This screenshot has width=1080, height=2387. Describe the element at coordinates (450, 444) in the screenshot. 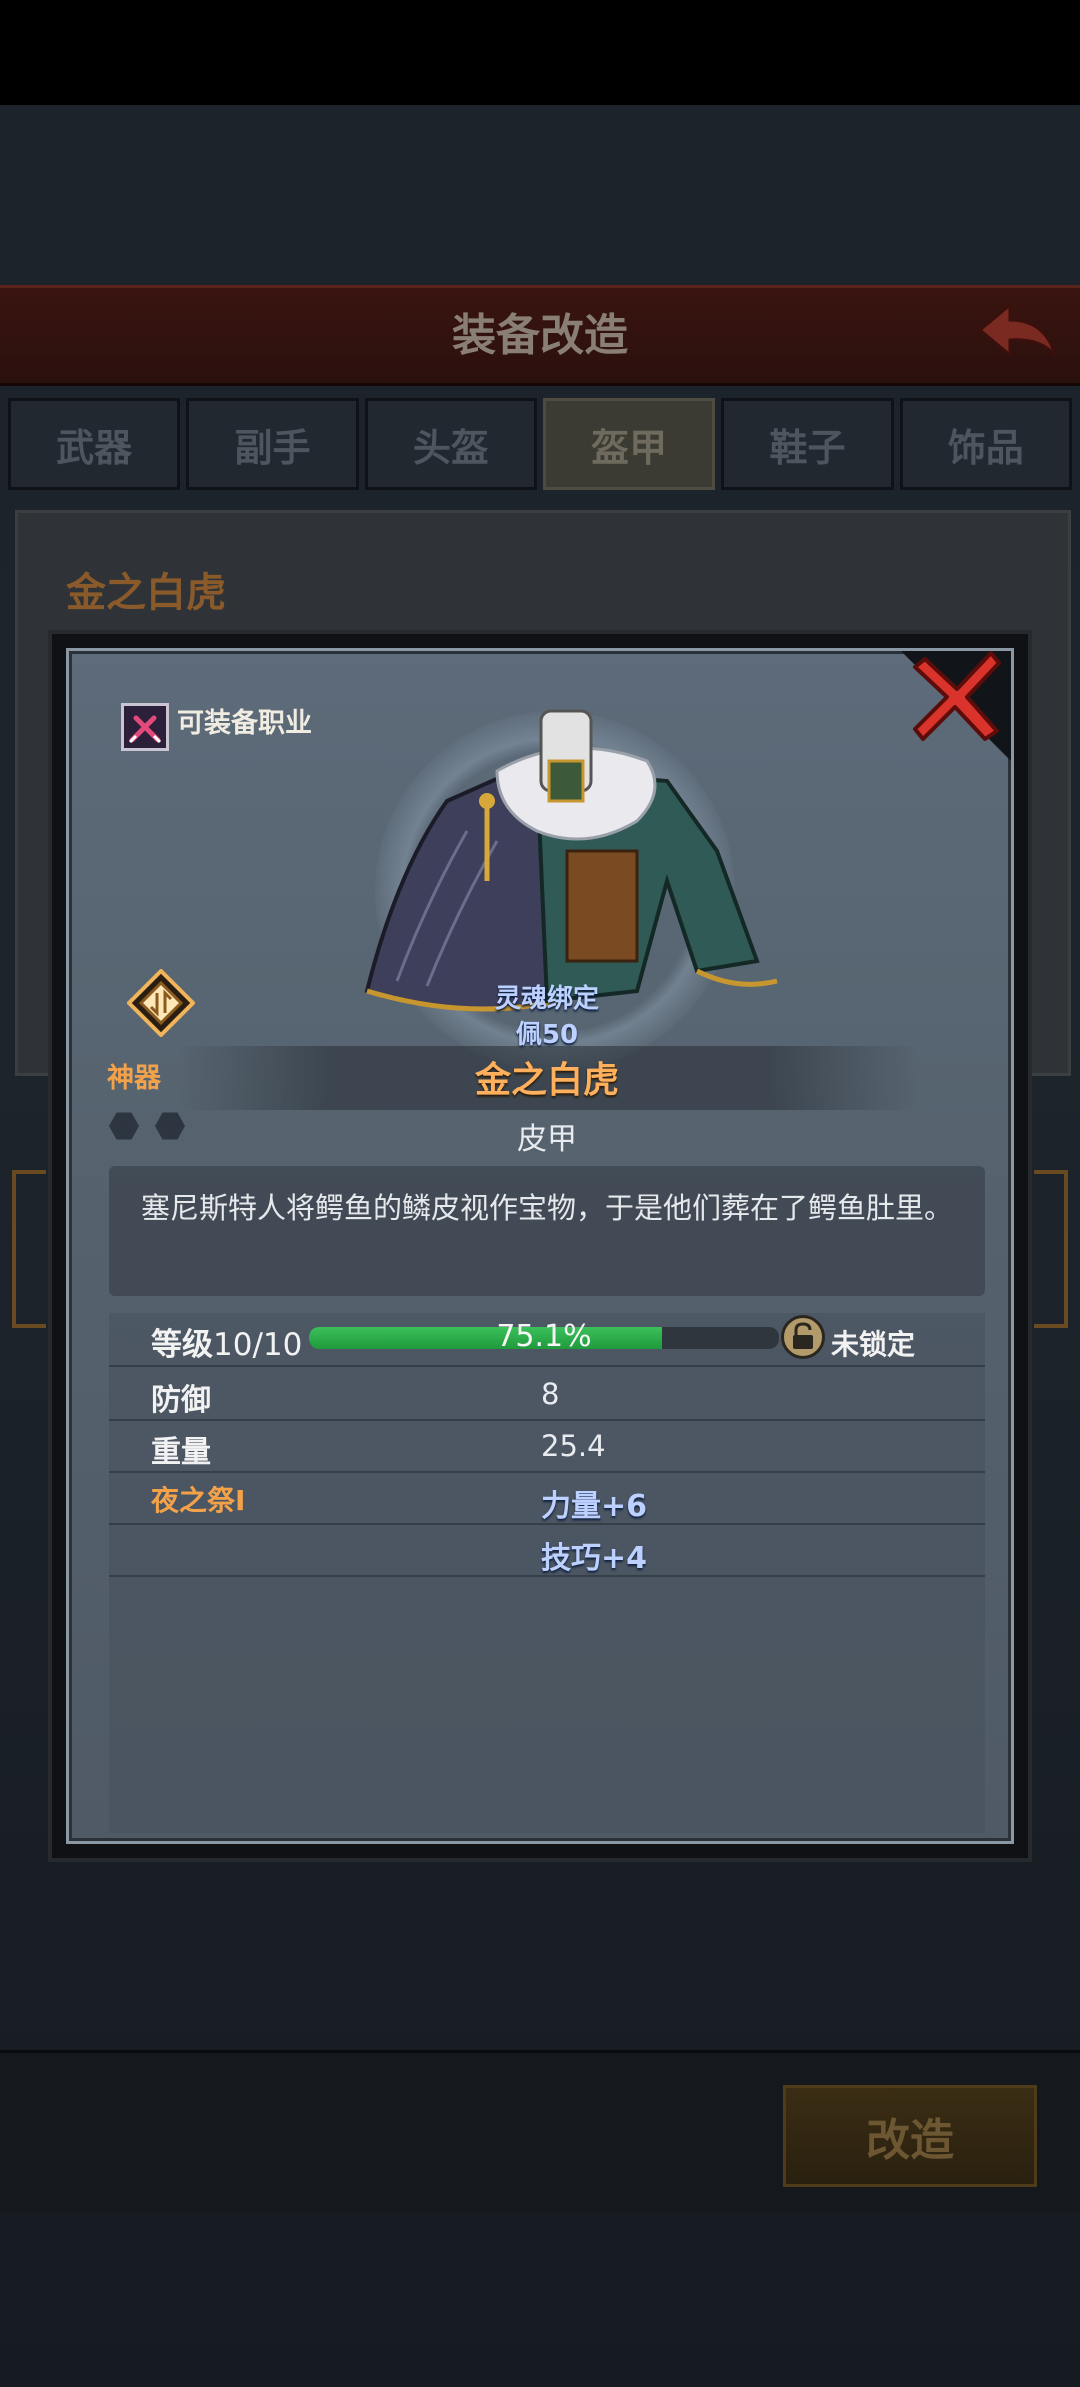

I see `tab-helmet: 头盔` at that location.